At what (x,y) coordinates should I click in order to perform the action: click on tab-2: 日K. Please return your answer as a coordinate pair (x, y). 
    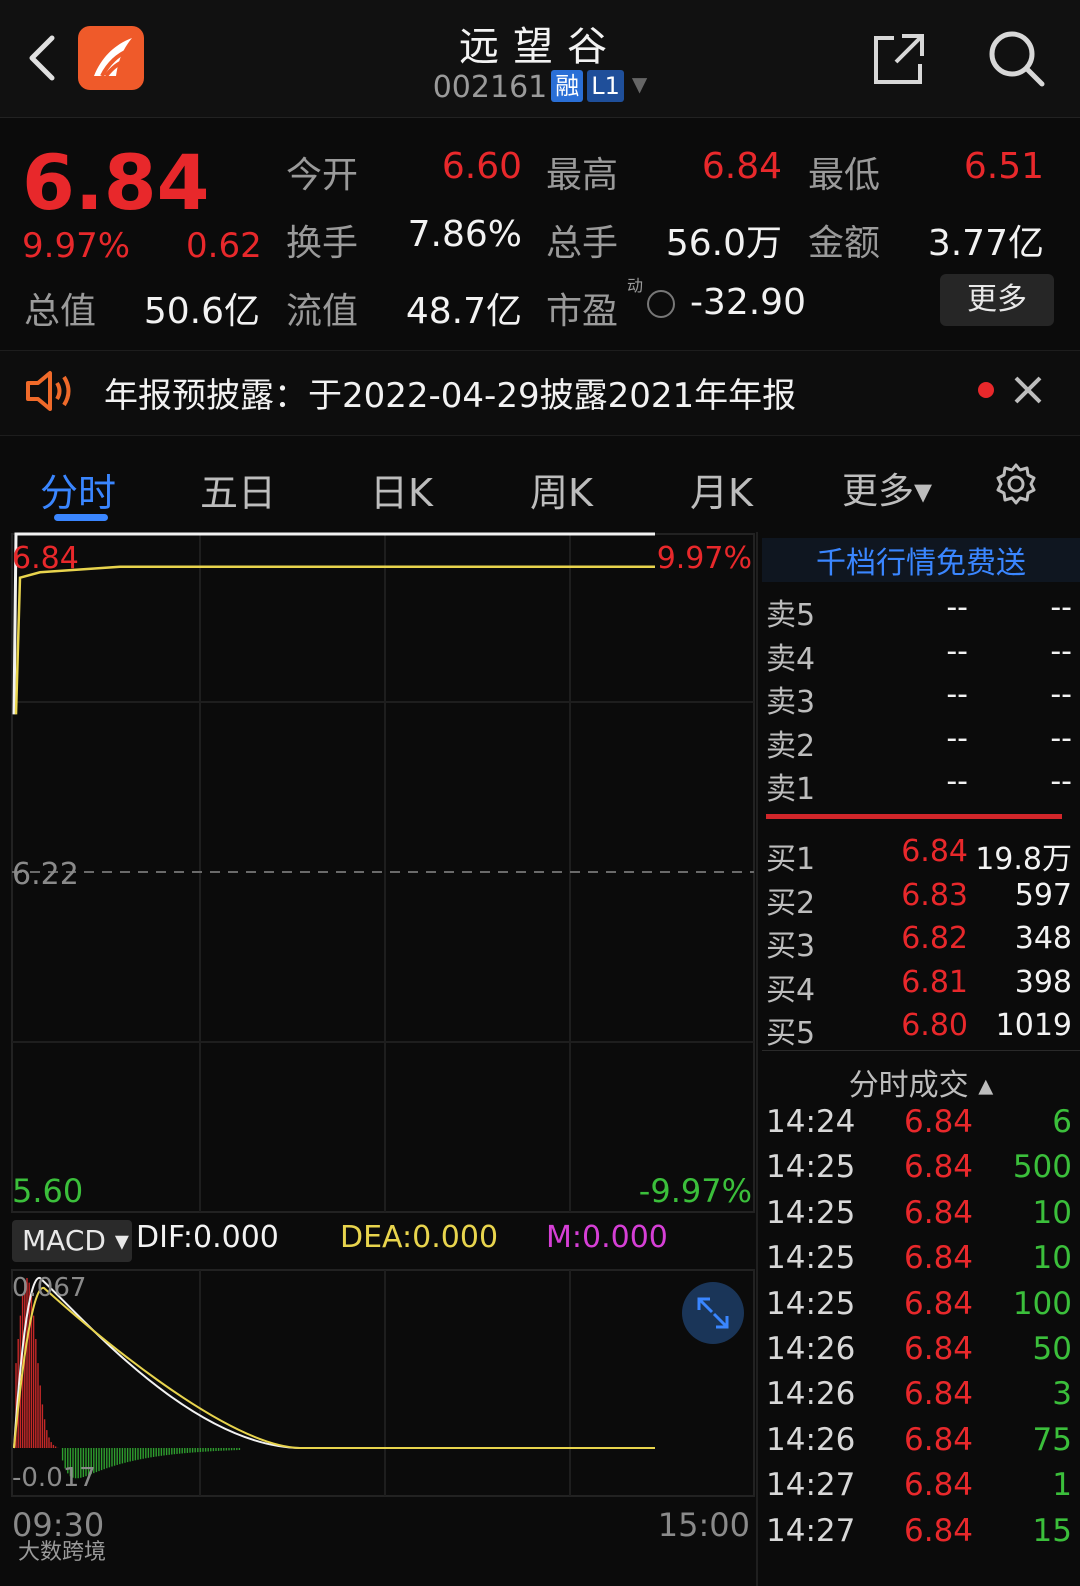
    Looking at the image, I should click on (401, 489).